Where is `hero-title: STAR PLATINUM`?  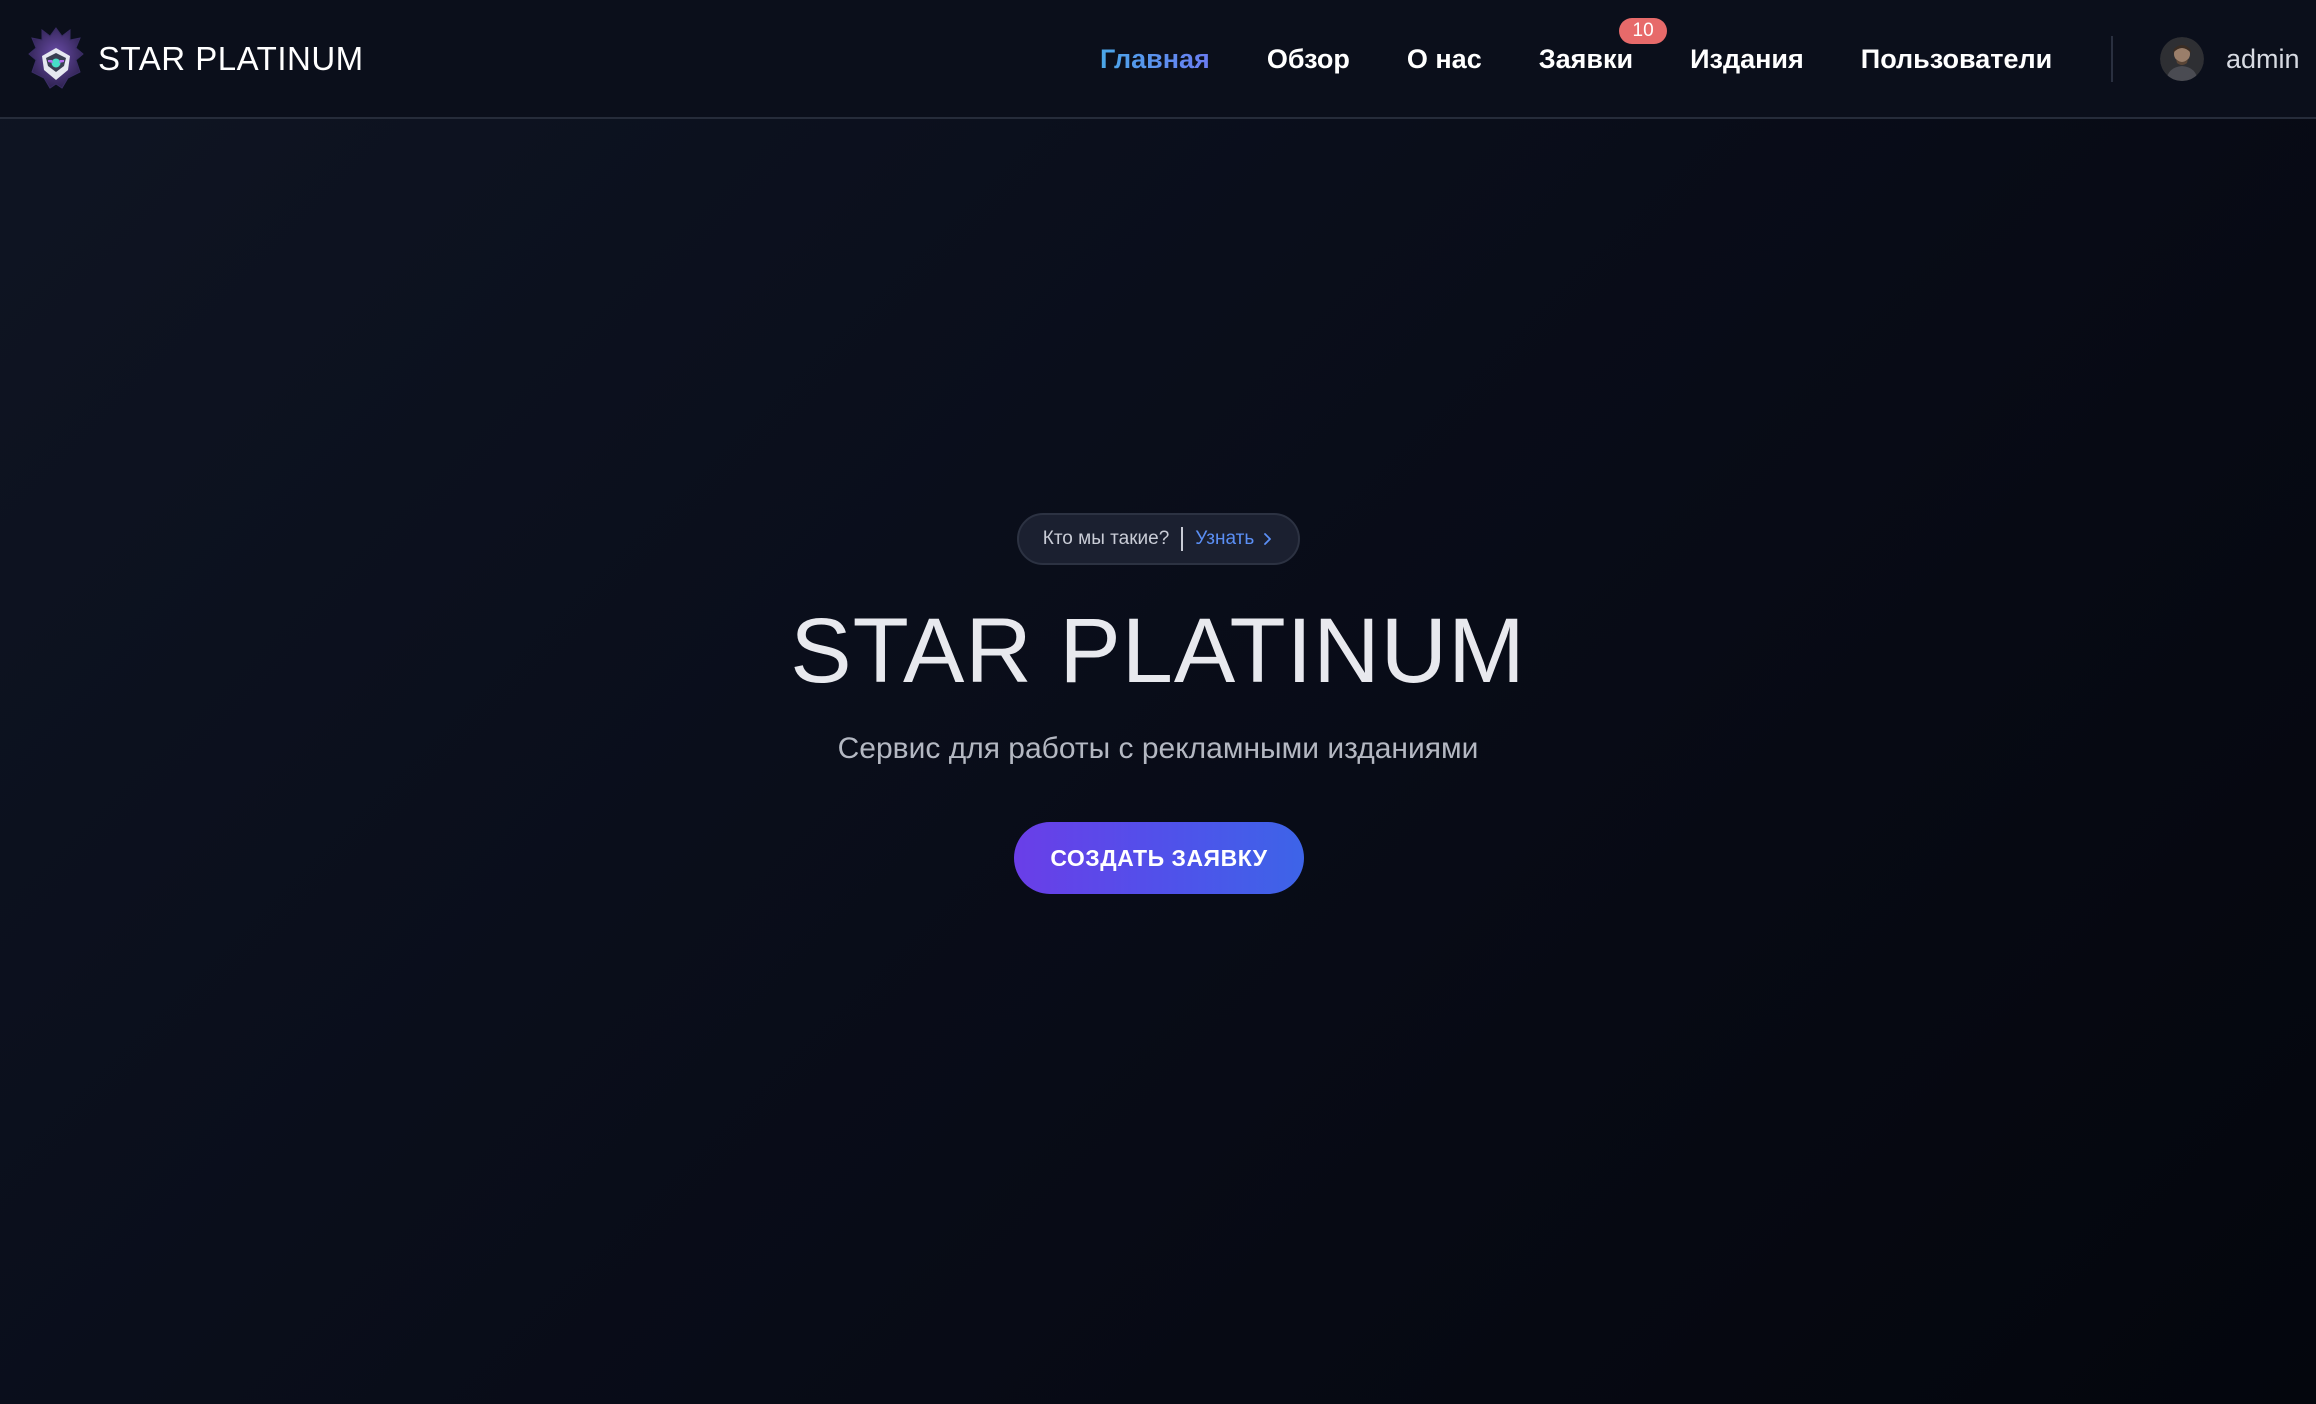 hero-title: STAR PLATINUM is located at coordinates (1158, 651).